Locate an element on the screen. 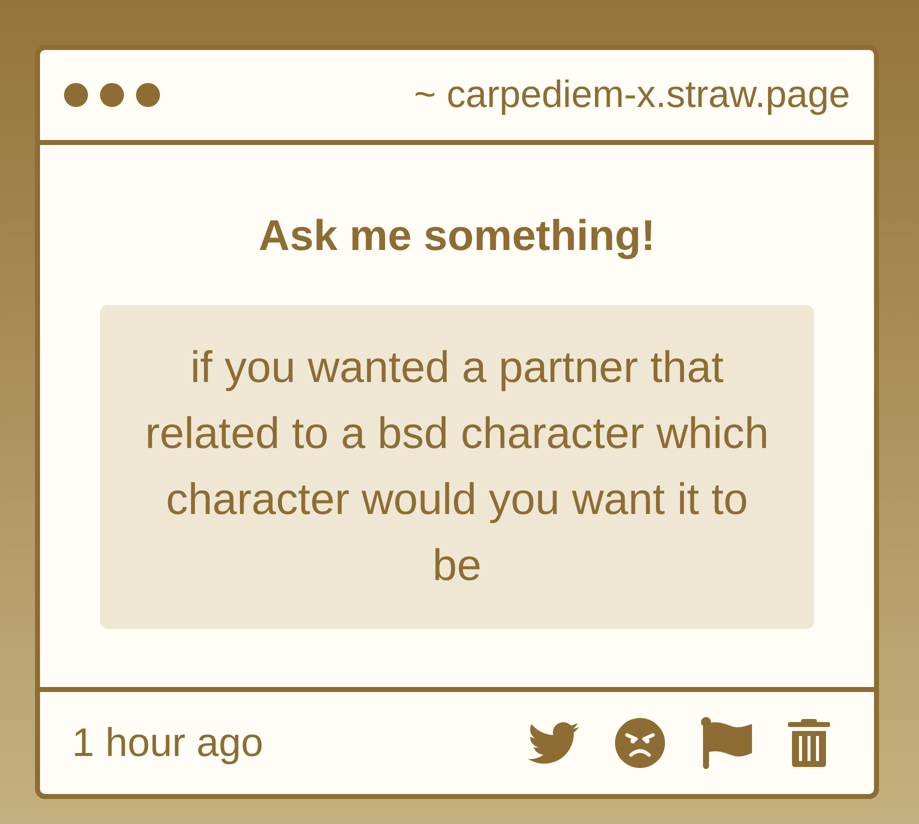 The height and width of the screenshot is (824, 919). flag-icon is located at coordinates (726, 743).